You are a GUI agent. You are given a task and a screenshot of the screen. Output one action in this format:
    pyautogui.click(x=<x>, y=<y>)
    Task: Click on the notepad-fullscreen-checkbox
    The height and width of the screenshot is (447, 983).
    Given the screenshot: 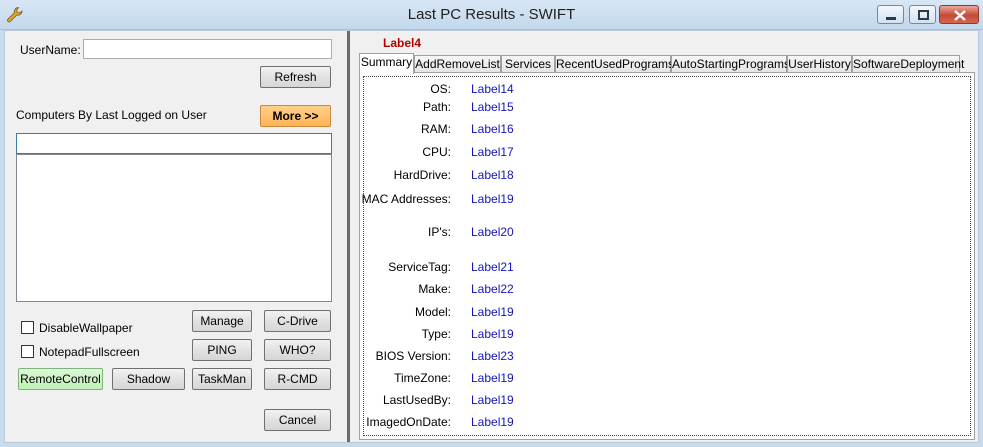 What is the action you would take?
    pyautogui.click(x=27, y=351)
    